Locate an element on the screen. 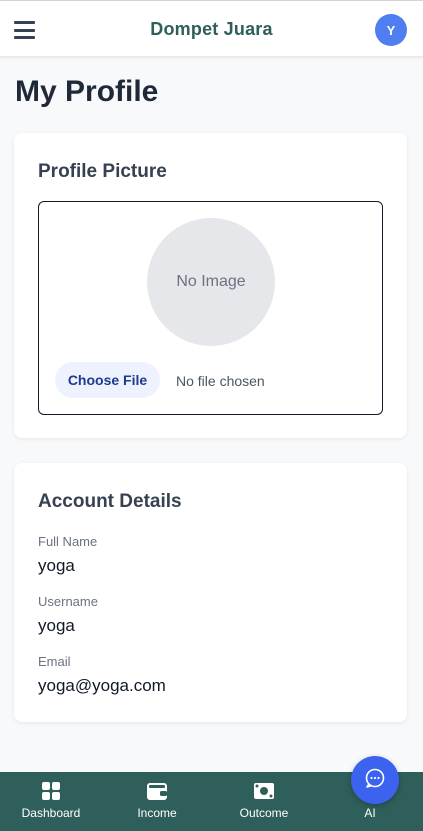  user-avatar: Y is located at coordinates (391, 30).